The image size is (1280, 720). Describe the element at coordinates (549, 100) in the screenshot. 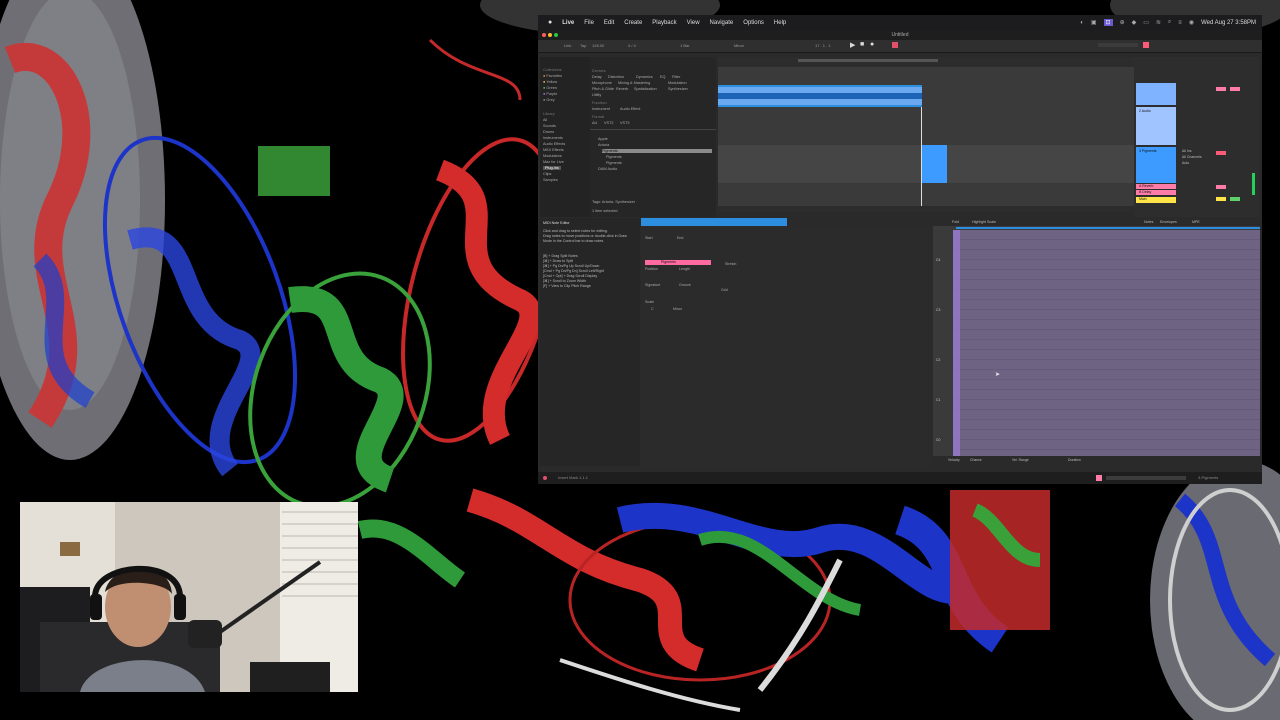

I see `collection-grey: ● Grey` at that location.